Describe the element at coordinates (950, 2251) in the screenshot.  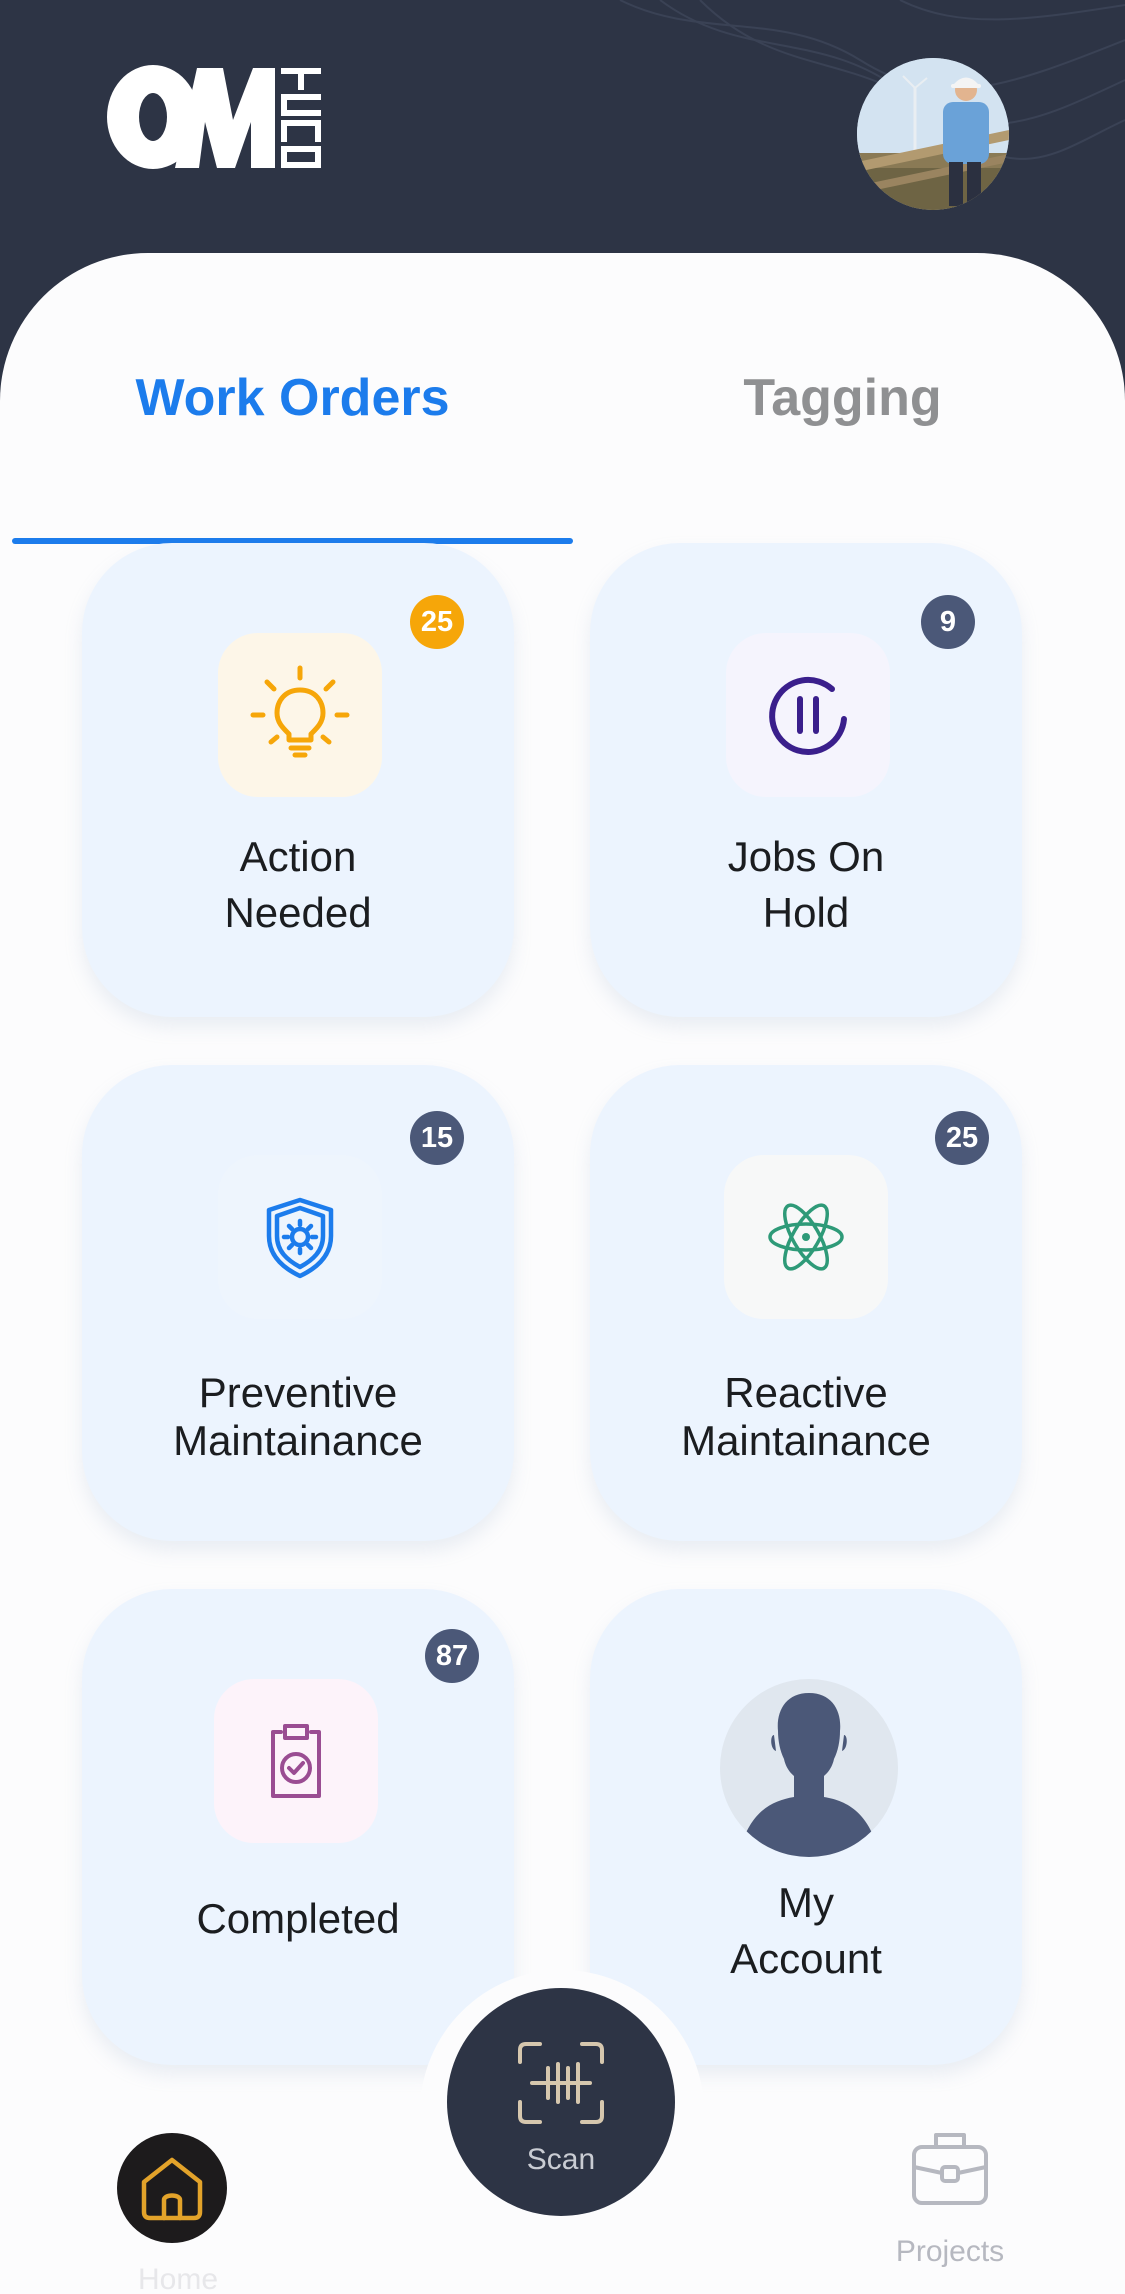
I see `nav-projects-label: Projects` at that location.